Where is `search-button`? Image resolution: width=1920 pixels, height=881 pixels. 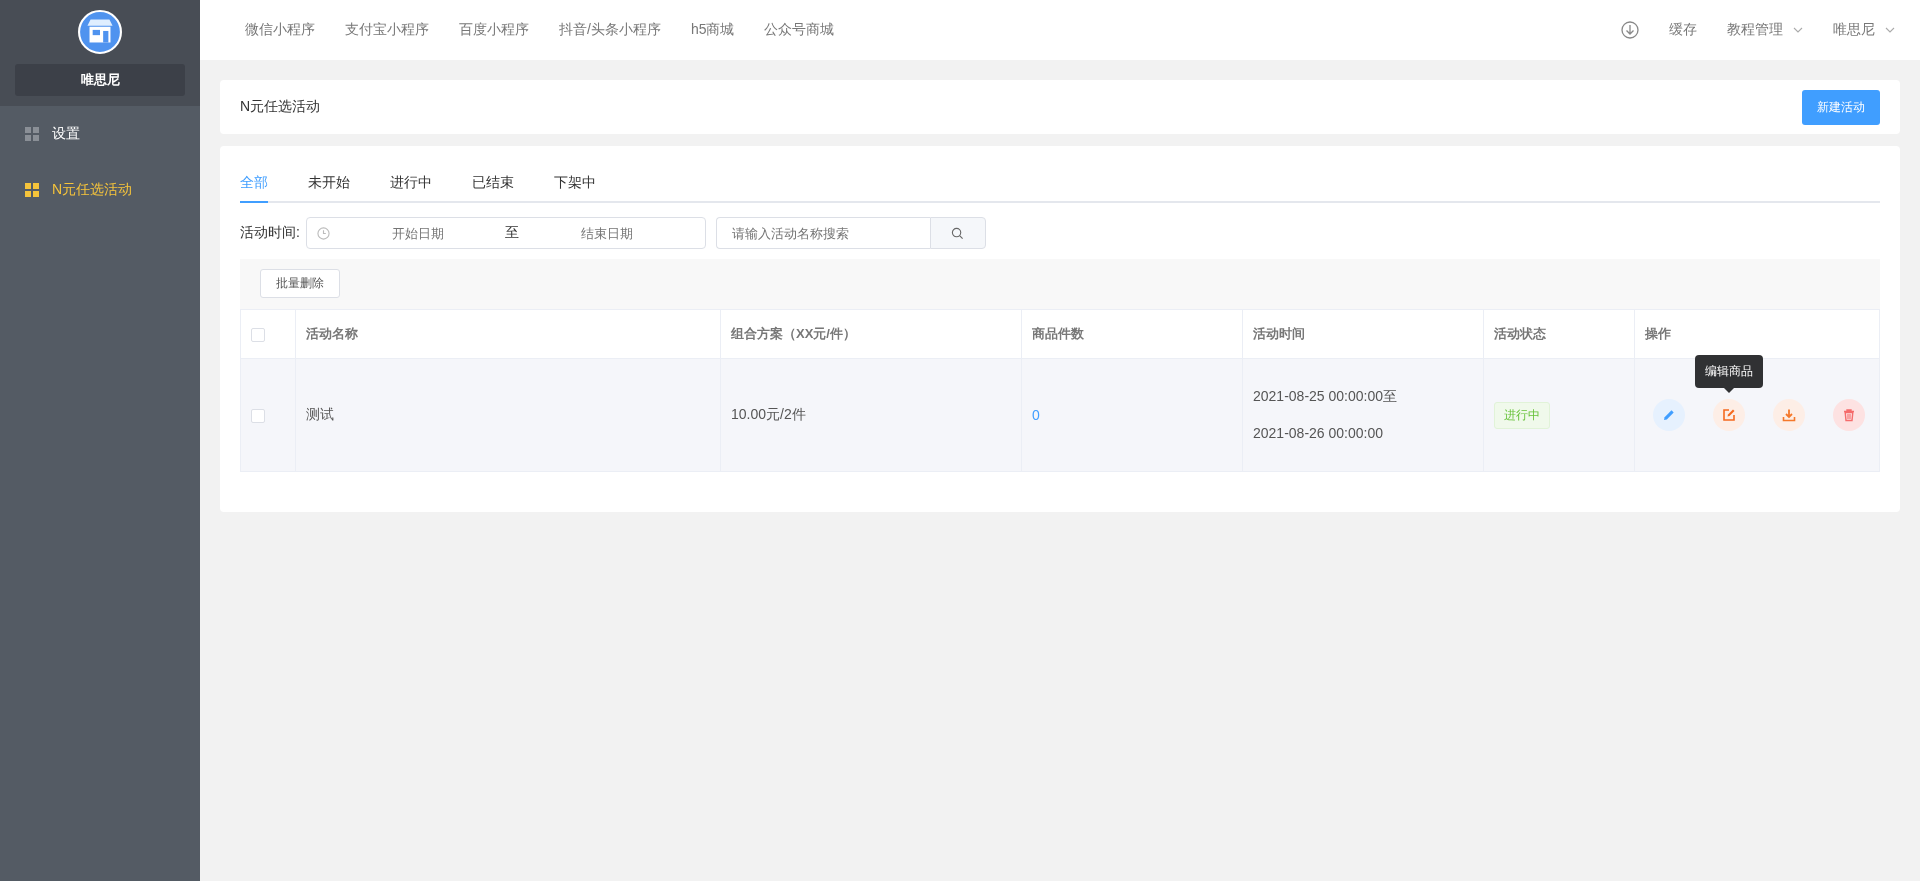
search-button is located at coordinates (957, 233).